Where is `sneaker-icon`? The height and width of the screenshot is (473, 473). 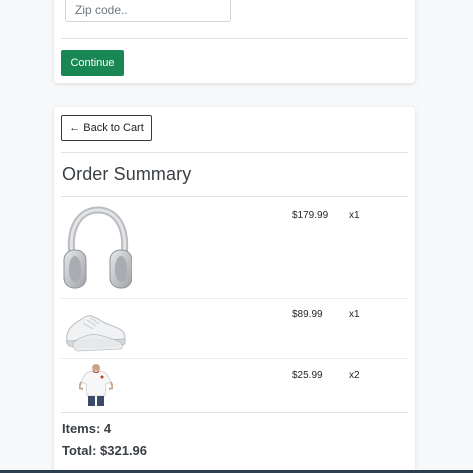
sneaker-icon is located at coordinates (95, 333).